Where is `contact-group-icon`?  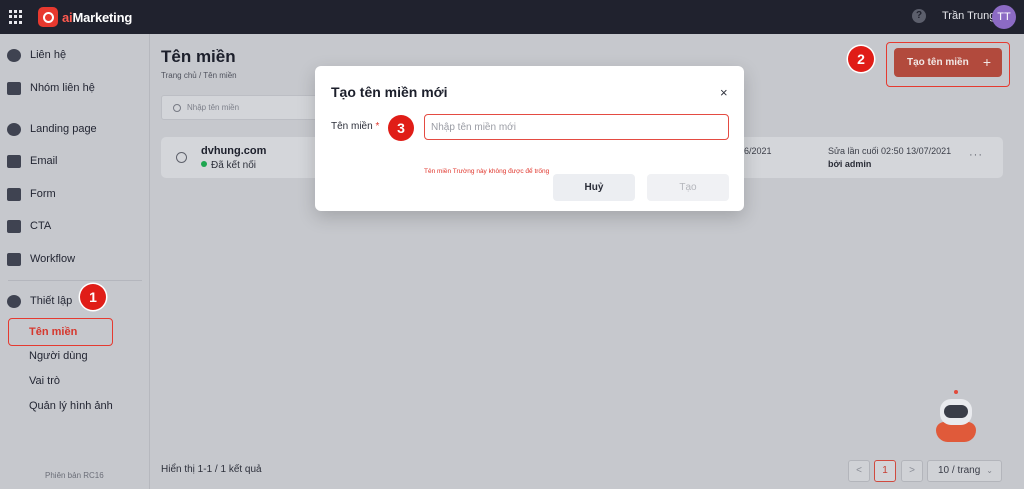
contact-group-icon is located at coordinates (14, 88).